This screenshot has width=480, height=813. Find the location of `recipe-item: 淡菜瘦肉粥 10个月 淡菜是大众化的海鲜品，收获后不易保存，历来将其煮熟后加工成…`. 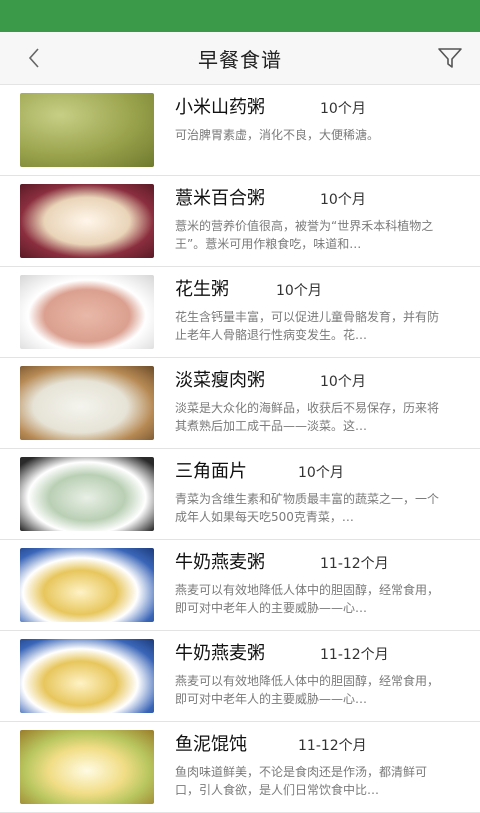

recipe-item: 淡菜瘦肉粥 10个月 淡菜是大众化的海鲜品，收获后不易保存，历来将其煮熟后加工成… is located at coordinates (240, 403).